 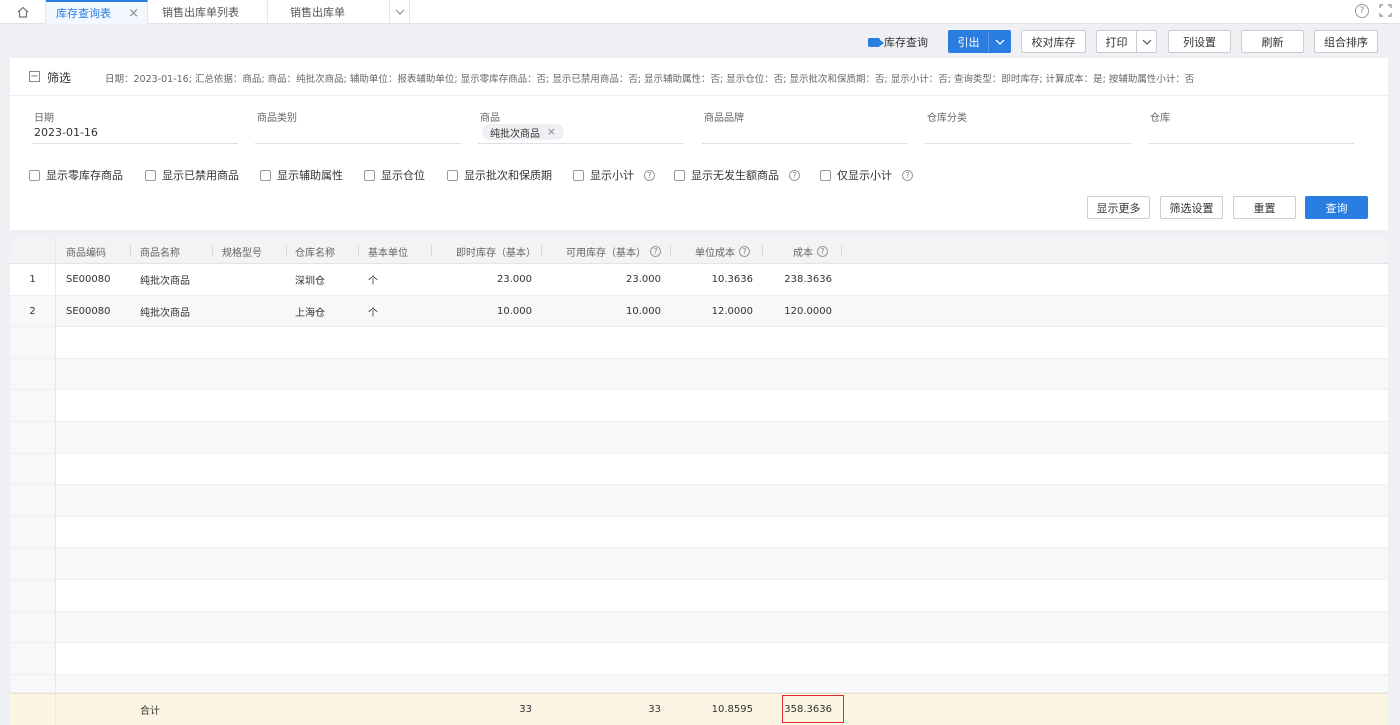 What do you see at coordinates (523, 132) in the screenshot?
I see `product-chip: 纯批次商品 ×` at bounding box center [523, 132].